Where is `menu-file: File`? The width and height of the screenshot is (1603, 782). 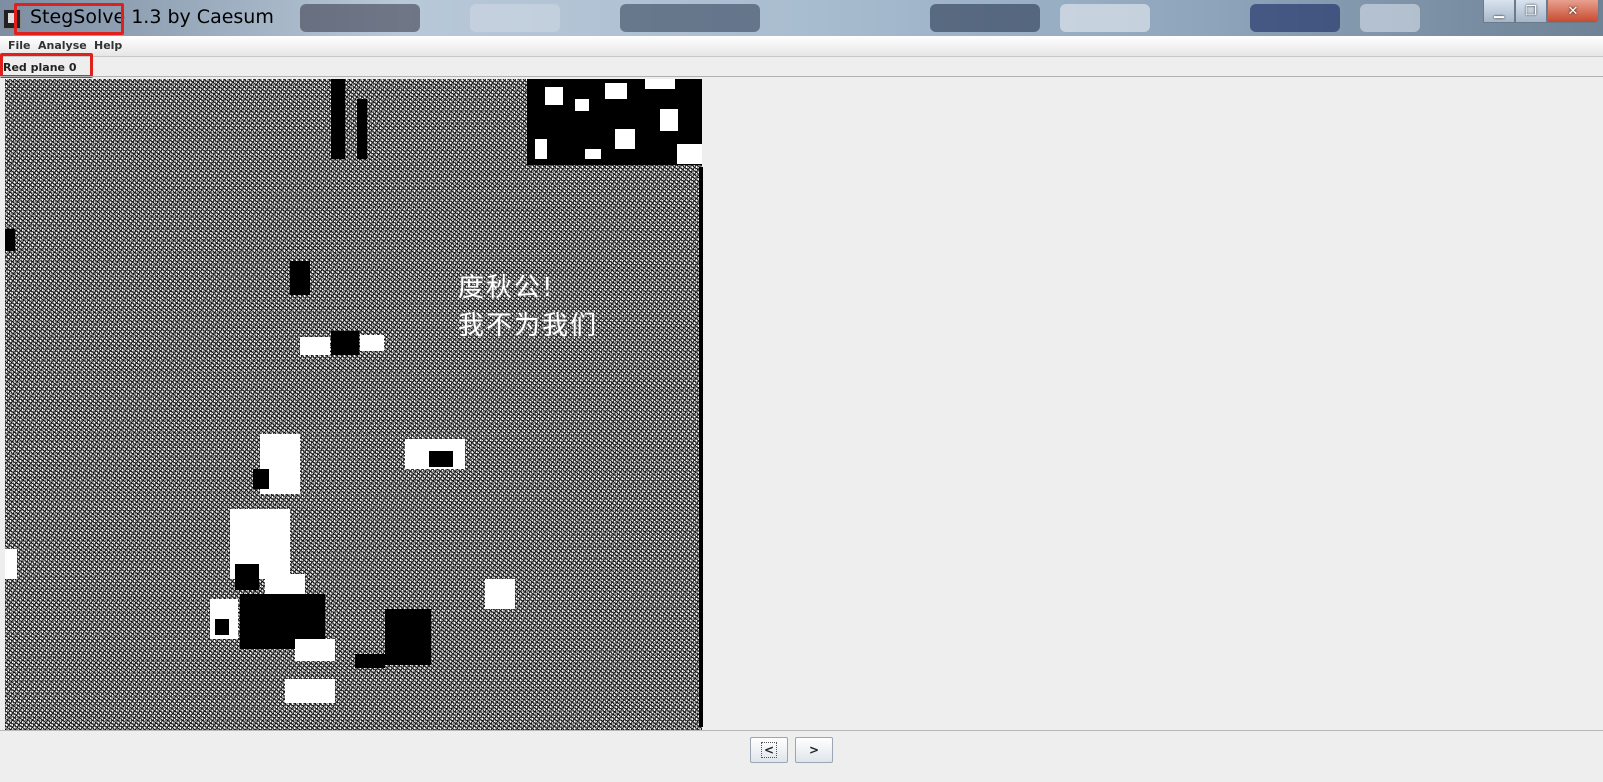
menu-file: File is located at coordinates (19, 45).